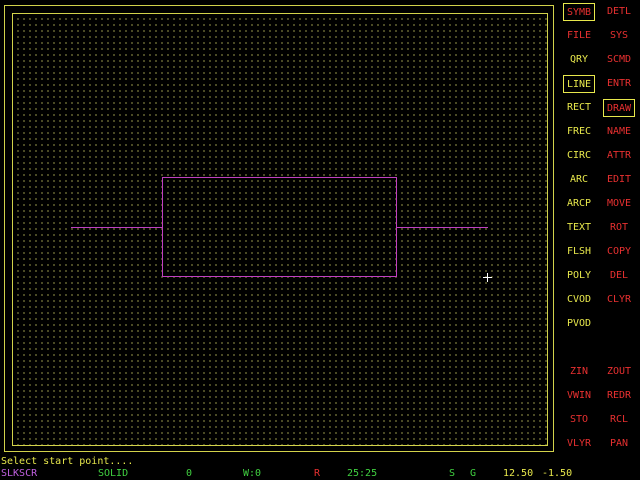 The width and height of the screenshot is (640, 480). What do you see at coordinates (19, 473) in the screenshot?
I see `status-layer: SLKSCR` at bounding box center [19, 473].